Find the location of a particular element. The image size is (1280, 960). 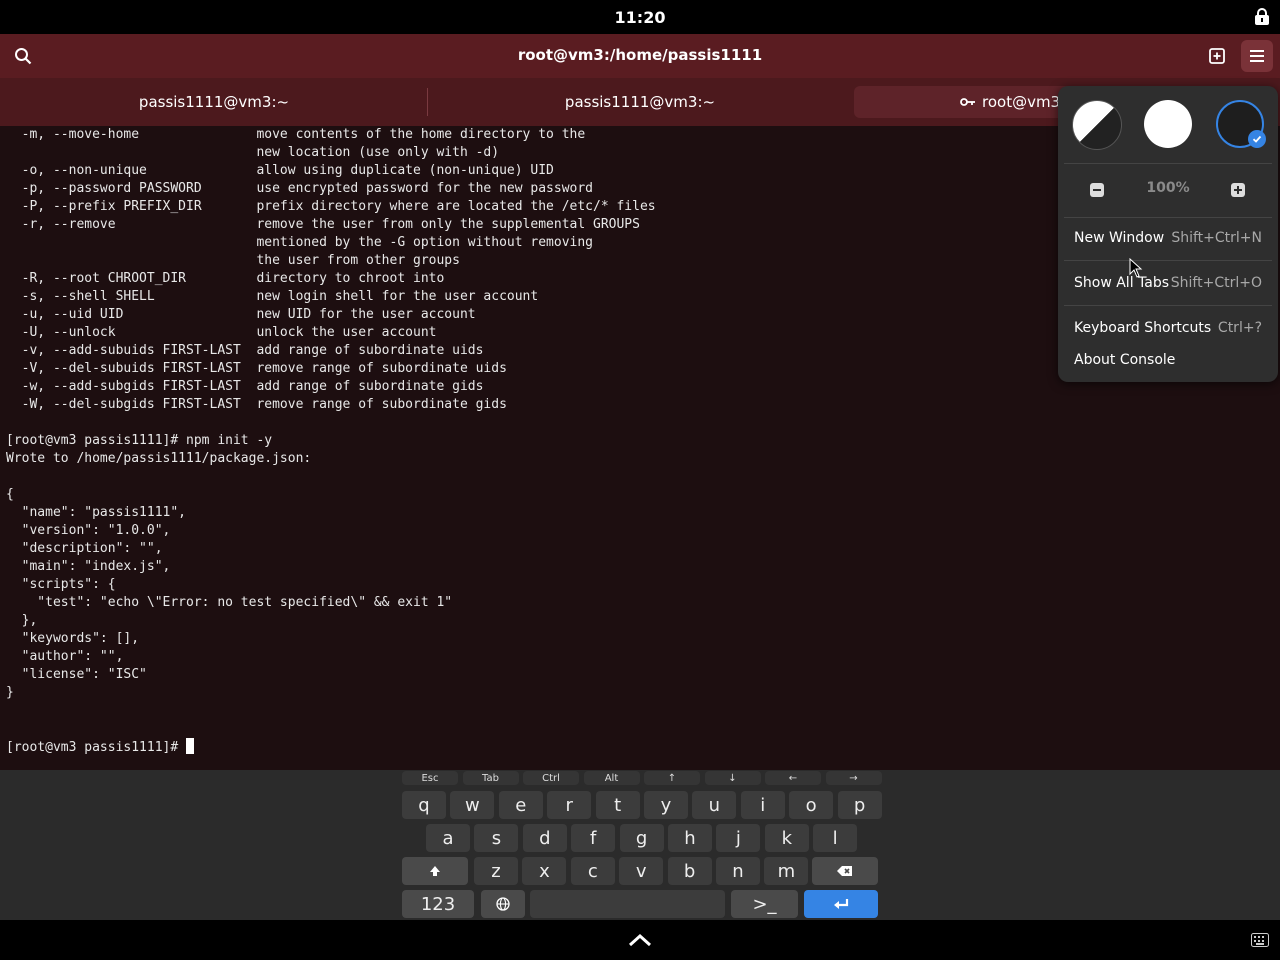

key-e: e is located at coordinates (520, 805).